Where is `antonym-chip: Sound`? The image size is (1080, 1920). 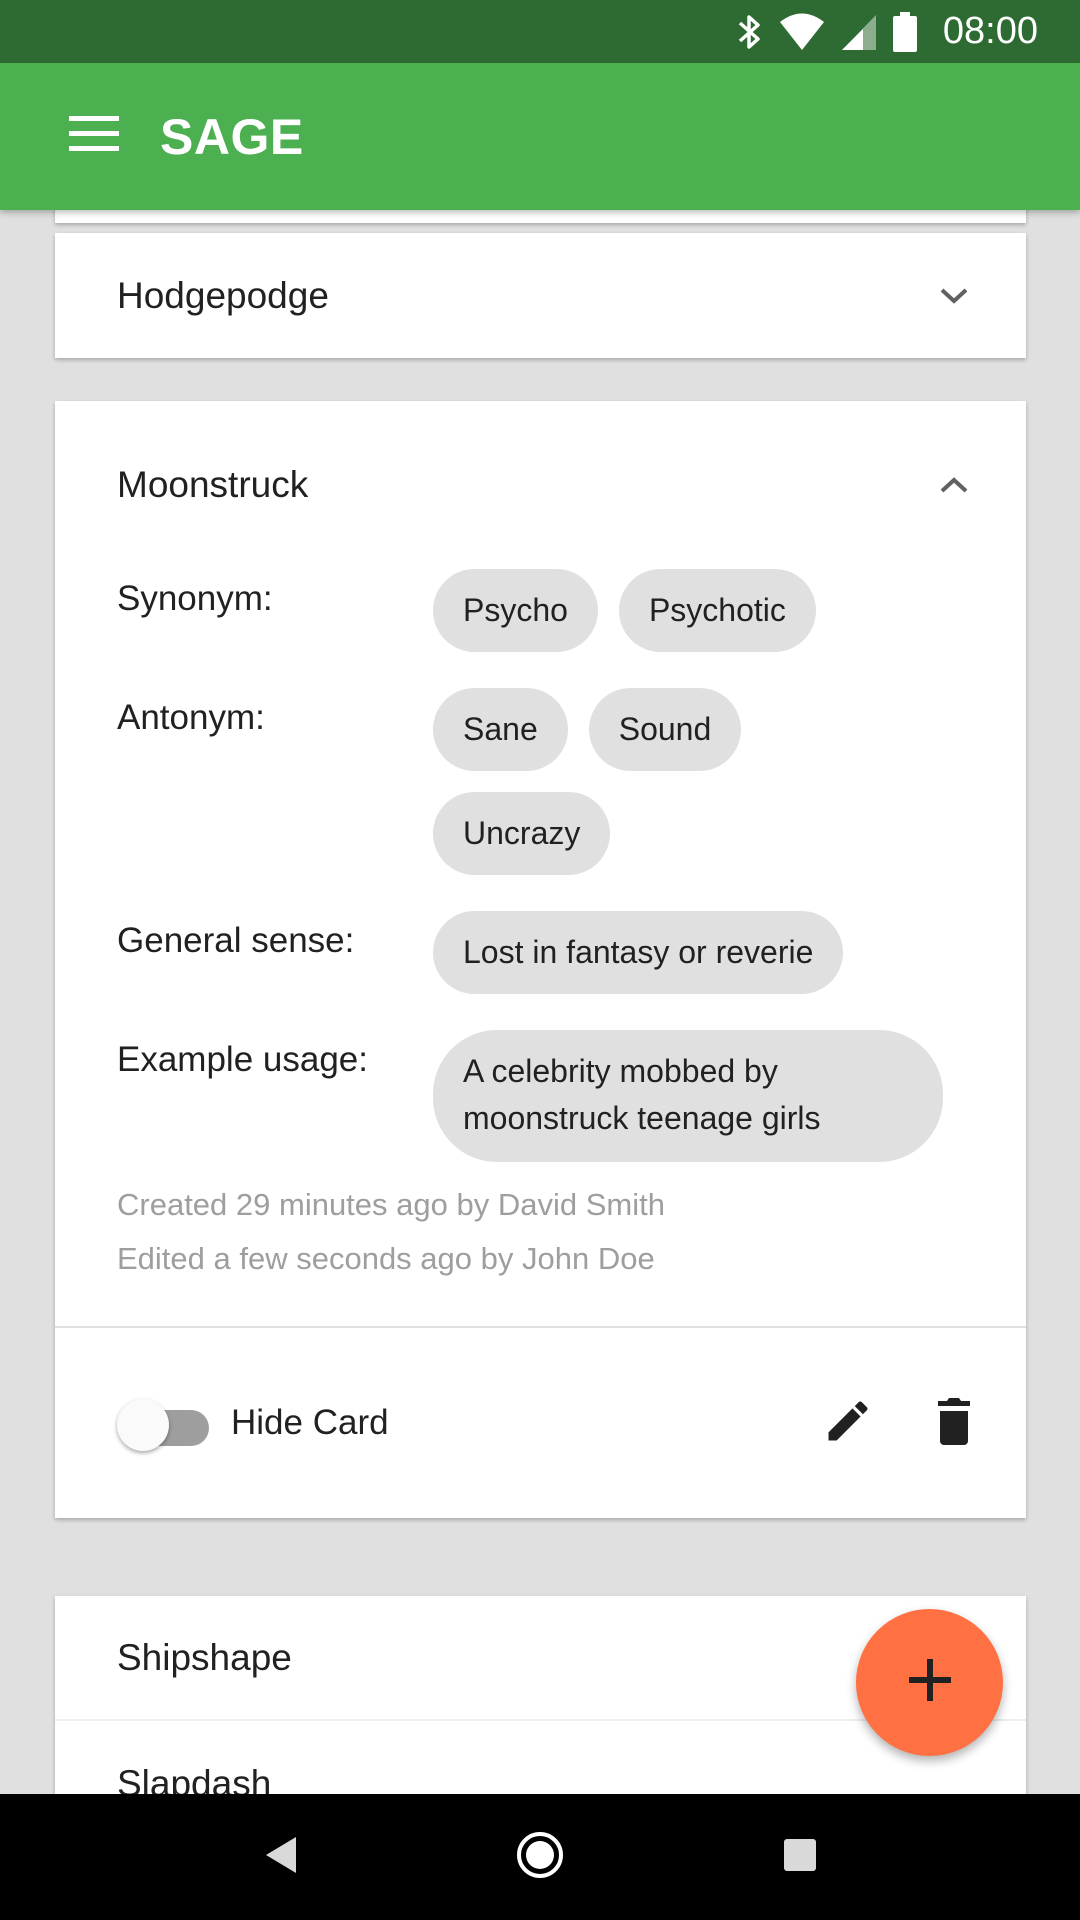
antonym-chip: Sound is located at coordinates (665, 729).